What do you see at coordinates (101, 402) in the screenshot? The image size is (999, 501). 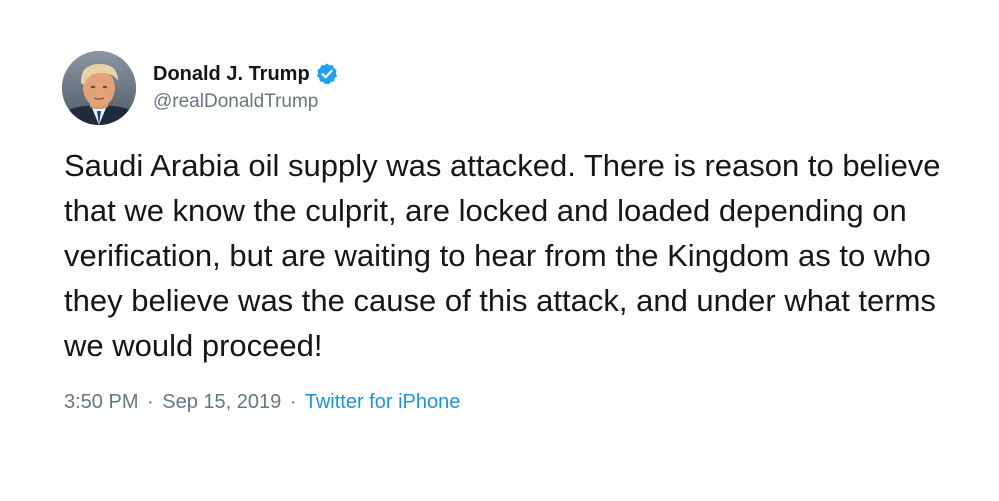 I see `tweet-time: 3:50 PM` at bounding box center [101, 402].